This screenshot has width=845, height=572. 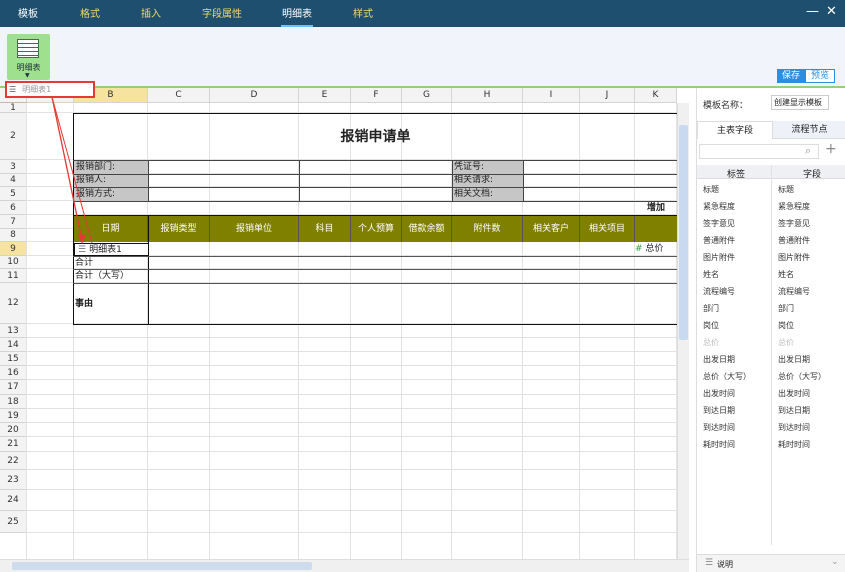 I want to click on column-header-h: H, so click(x=487, y=95).